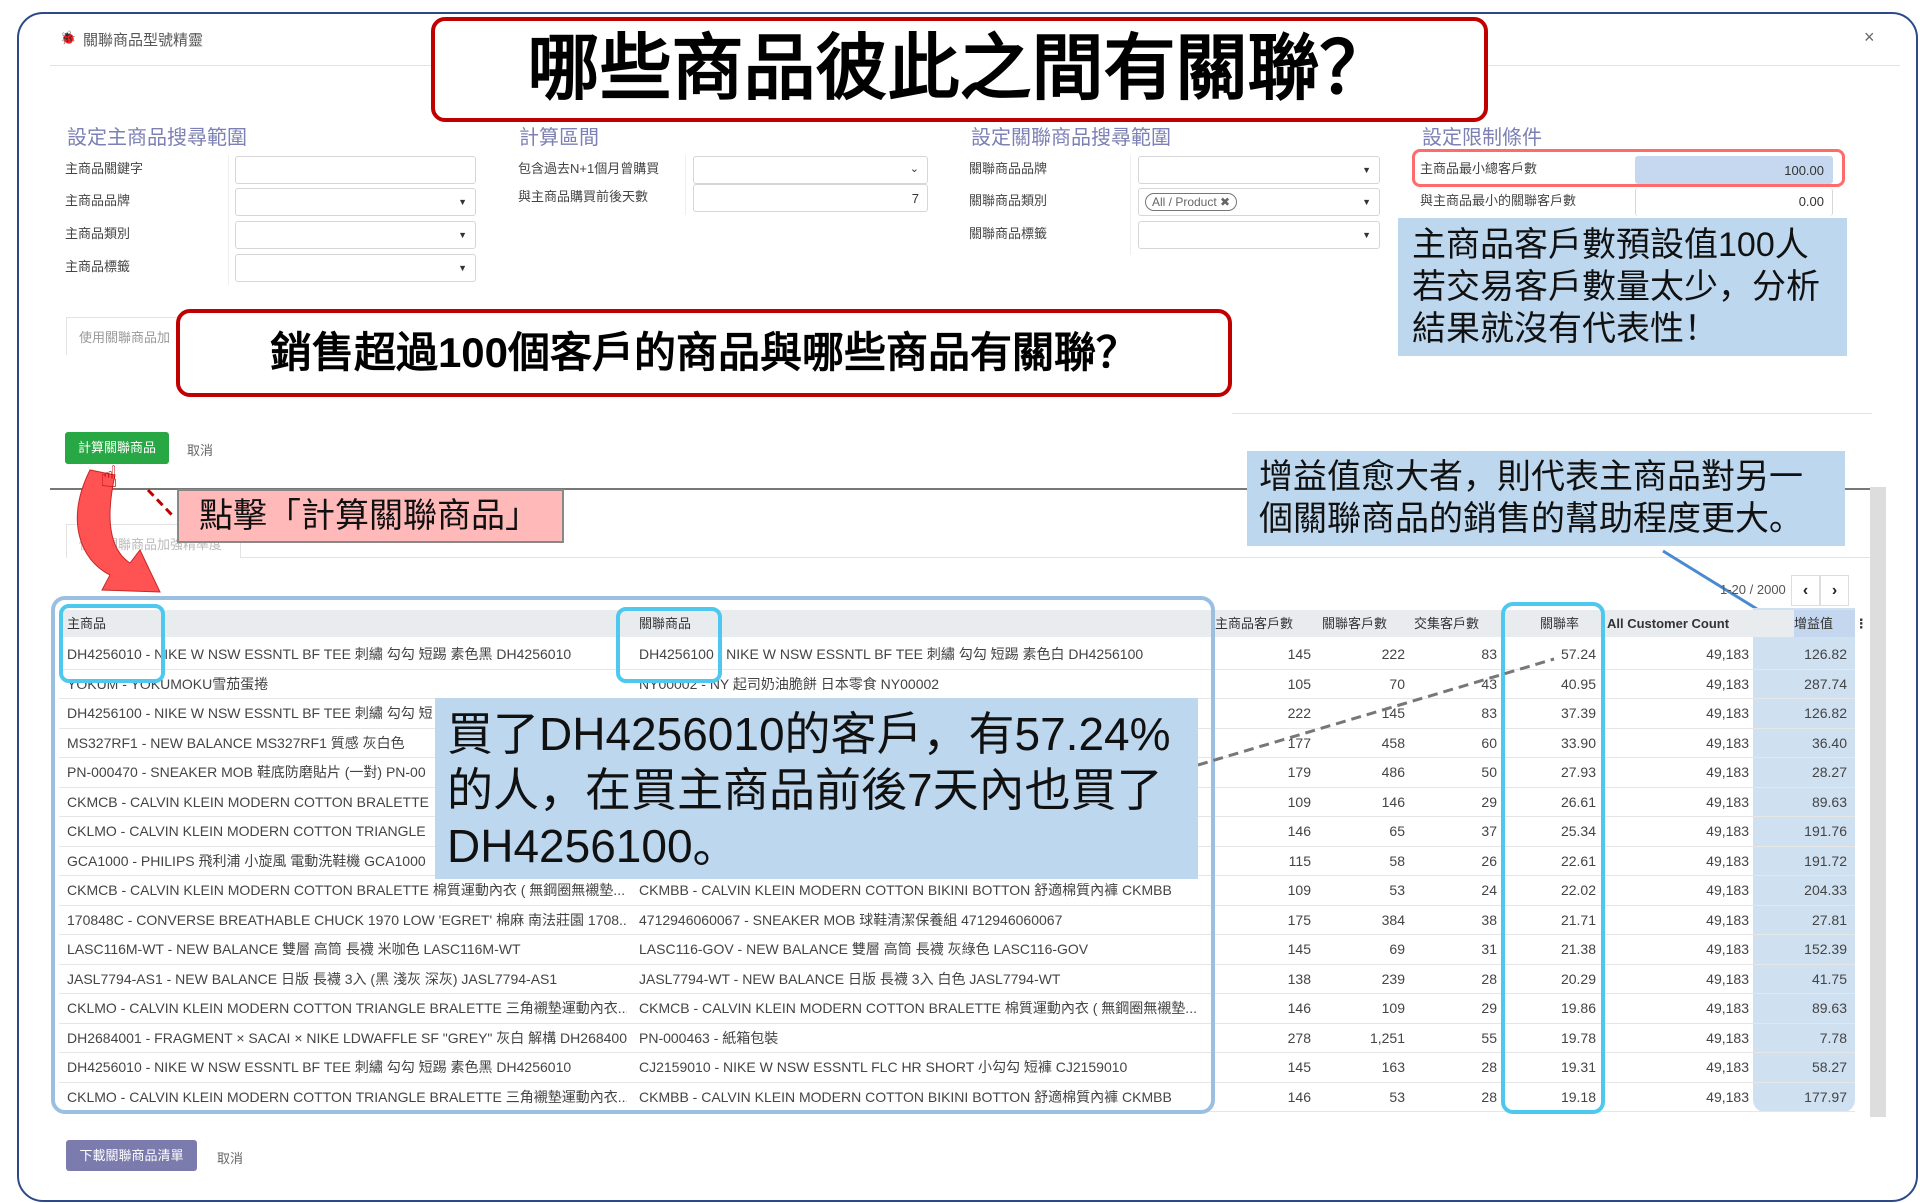  What do you see at coordinates (1834, 590) in the screenshot?
I see `next-page-button: ›` at bounding box center [1834, 590].